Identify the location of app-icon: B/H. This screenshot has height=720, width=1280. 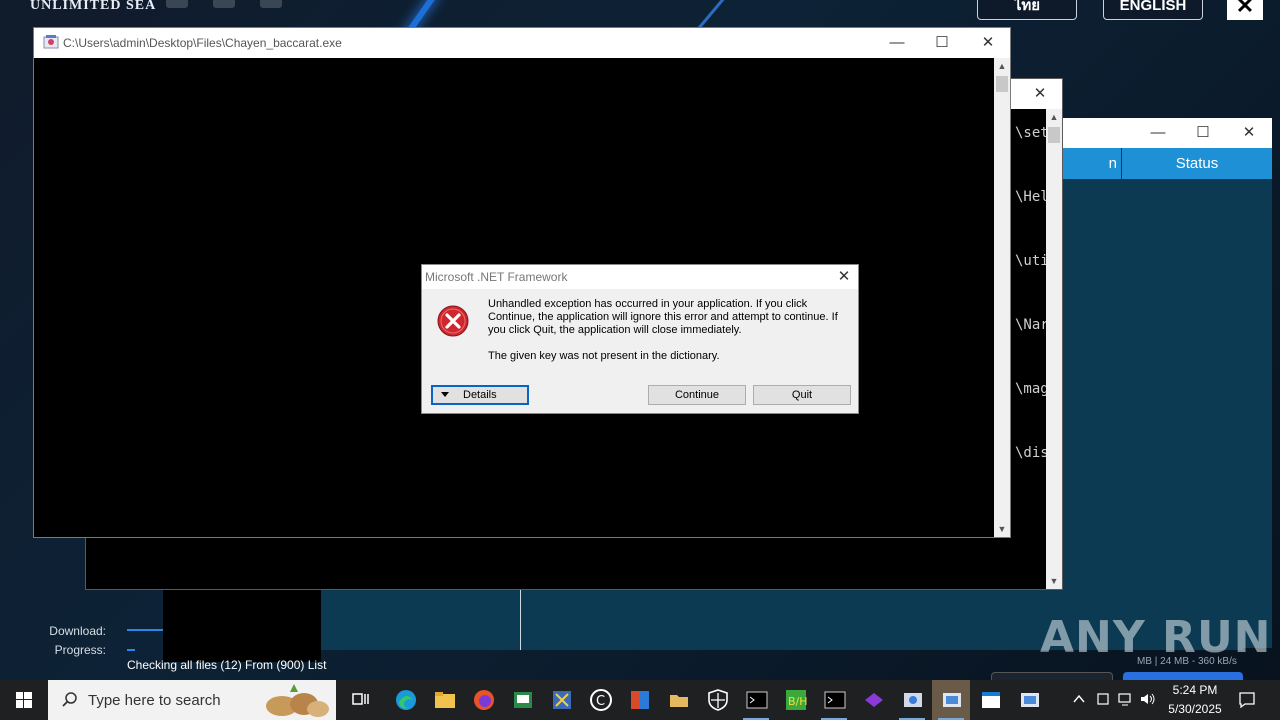
(795, 700).